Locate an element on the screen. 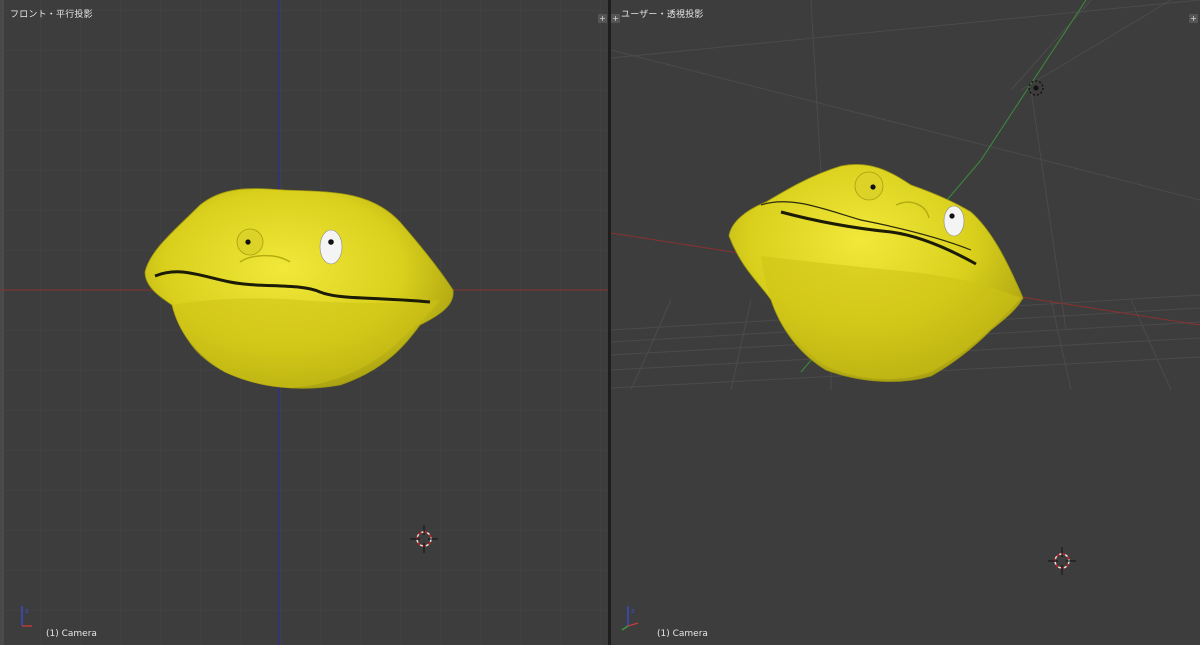  3d-cursor-icon is located at coordinates (1062, 561).